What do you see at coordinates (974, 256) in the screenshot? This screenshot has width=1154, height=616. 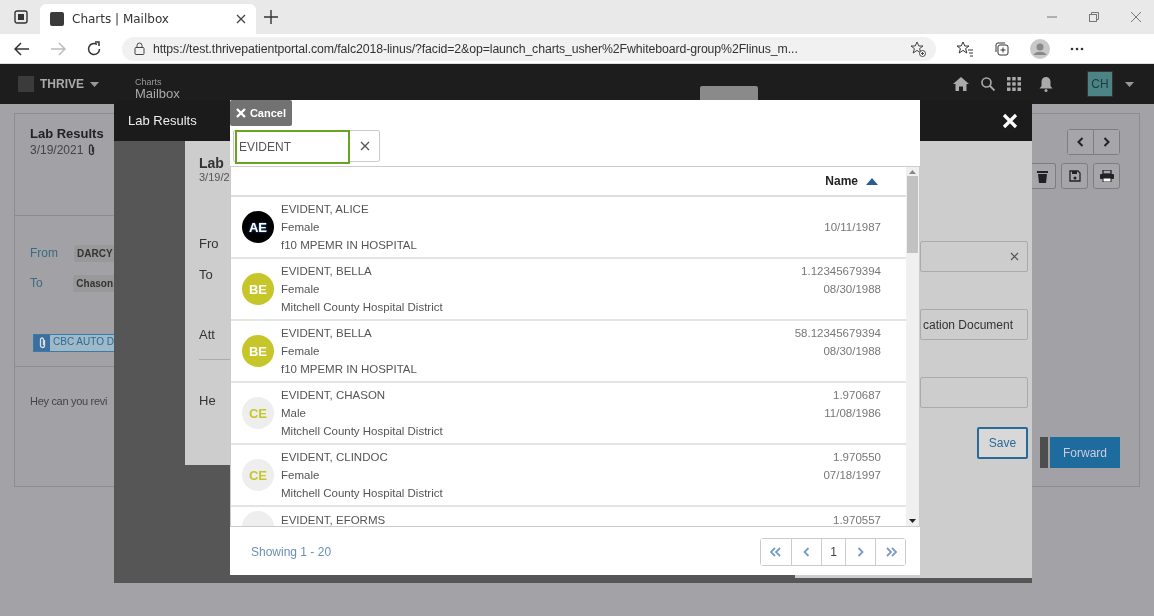 I see `recipient-field` at bounding box center [974, 256].